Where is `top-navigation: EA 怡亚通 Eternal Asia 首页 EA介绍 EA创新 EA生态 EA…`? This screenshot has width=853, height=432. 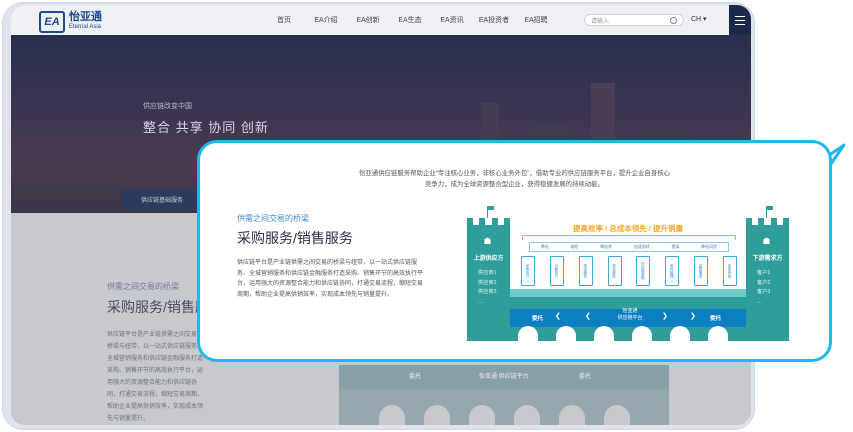
top-navigation: EA 怡亚通 Eternal Asia 首页 EA介绍 EA创新 EA生态 EA… is located at coordinates (381, 20).